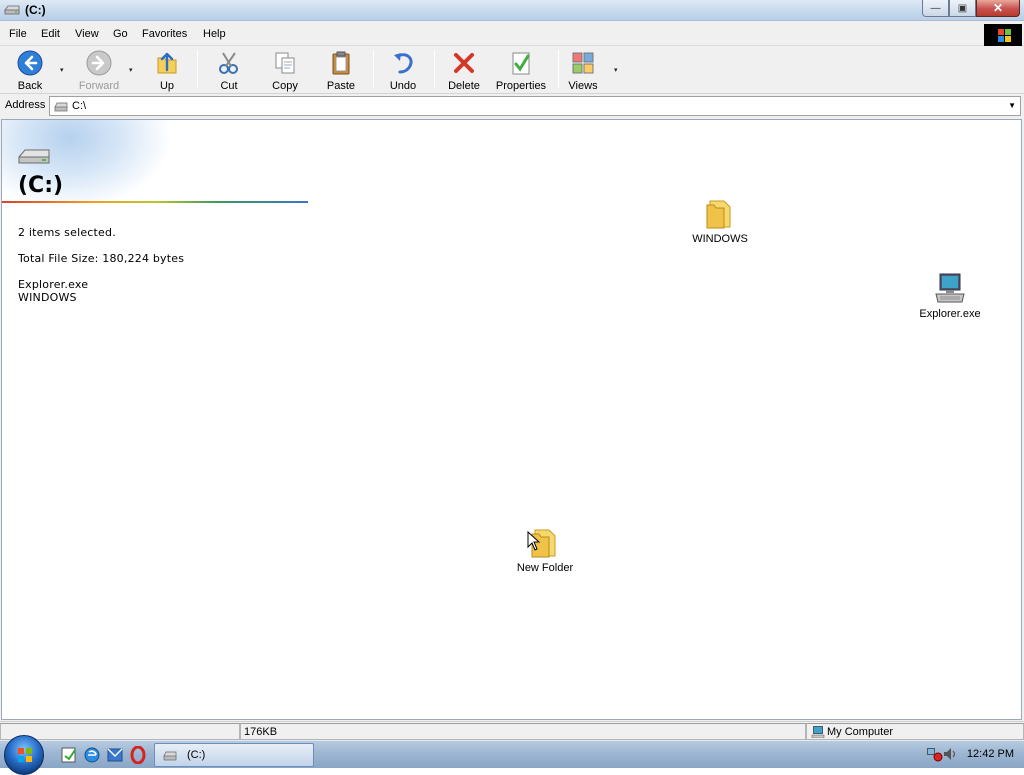  Describe the element at coordinates (962, 8) in the screenshot. I see `maximize-button: ▣` at that location.